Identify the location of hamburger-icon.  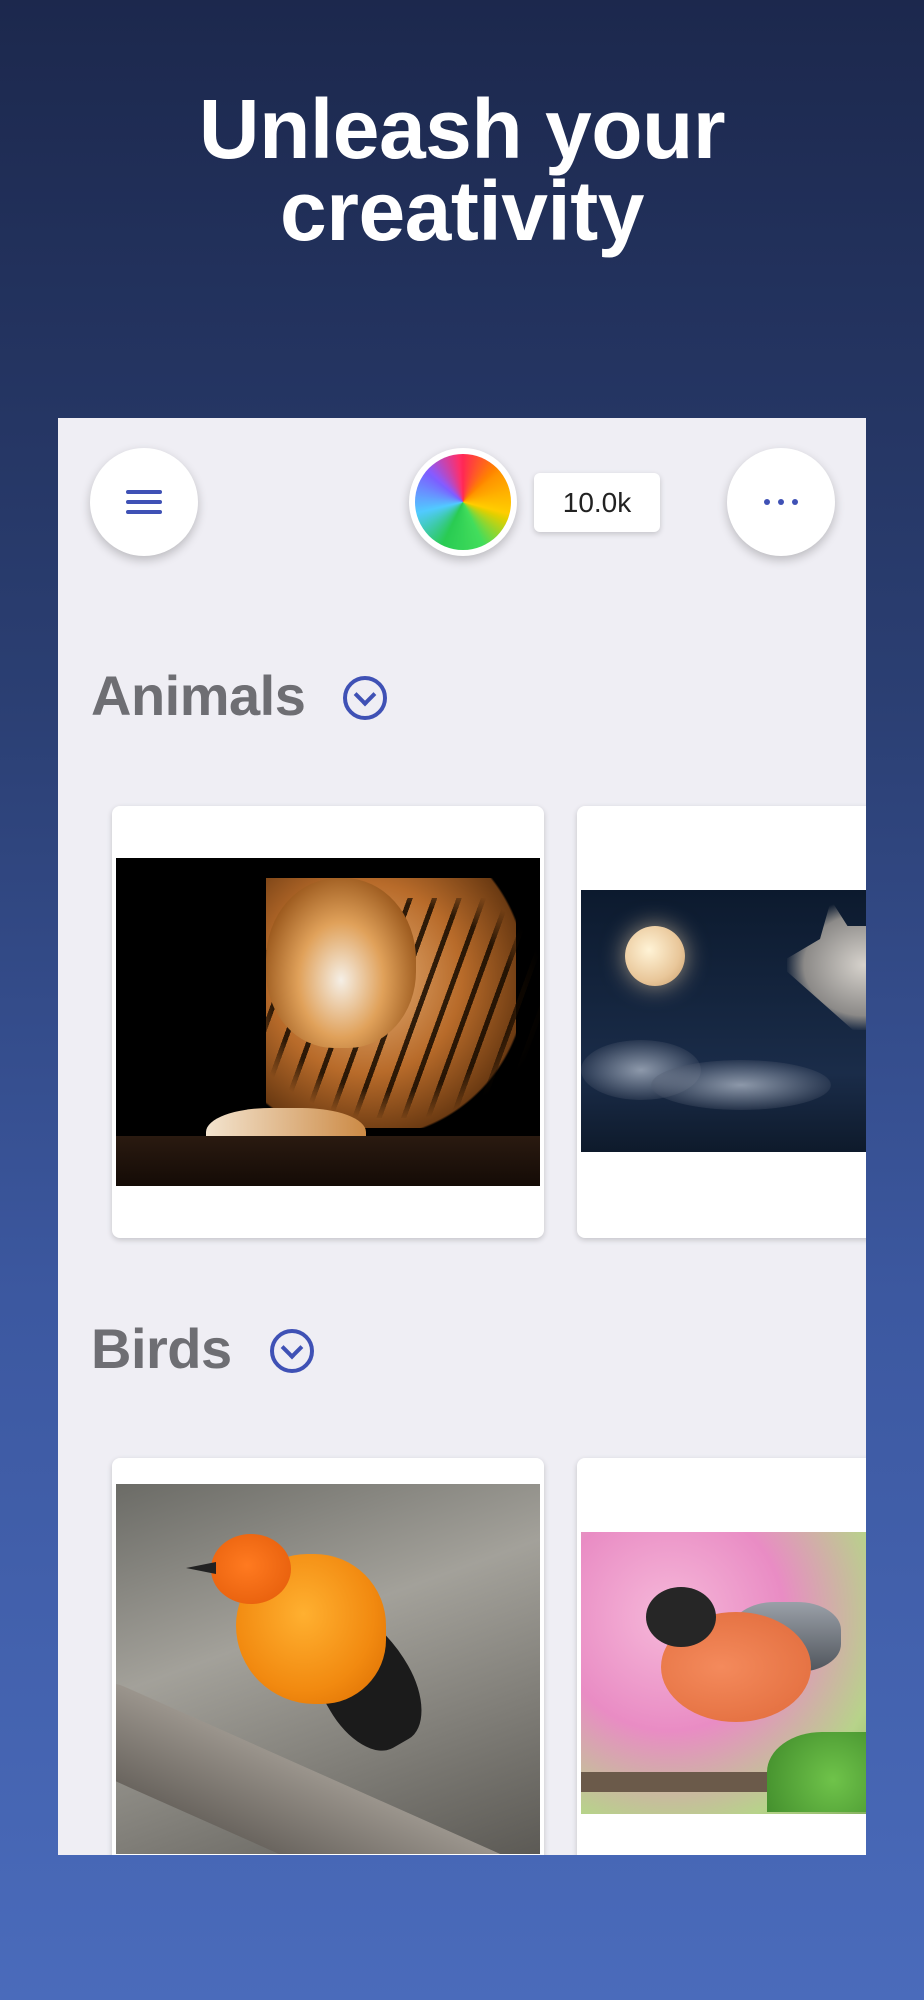
(144, 502).